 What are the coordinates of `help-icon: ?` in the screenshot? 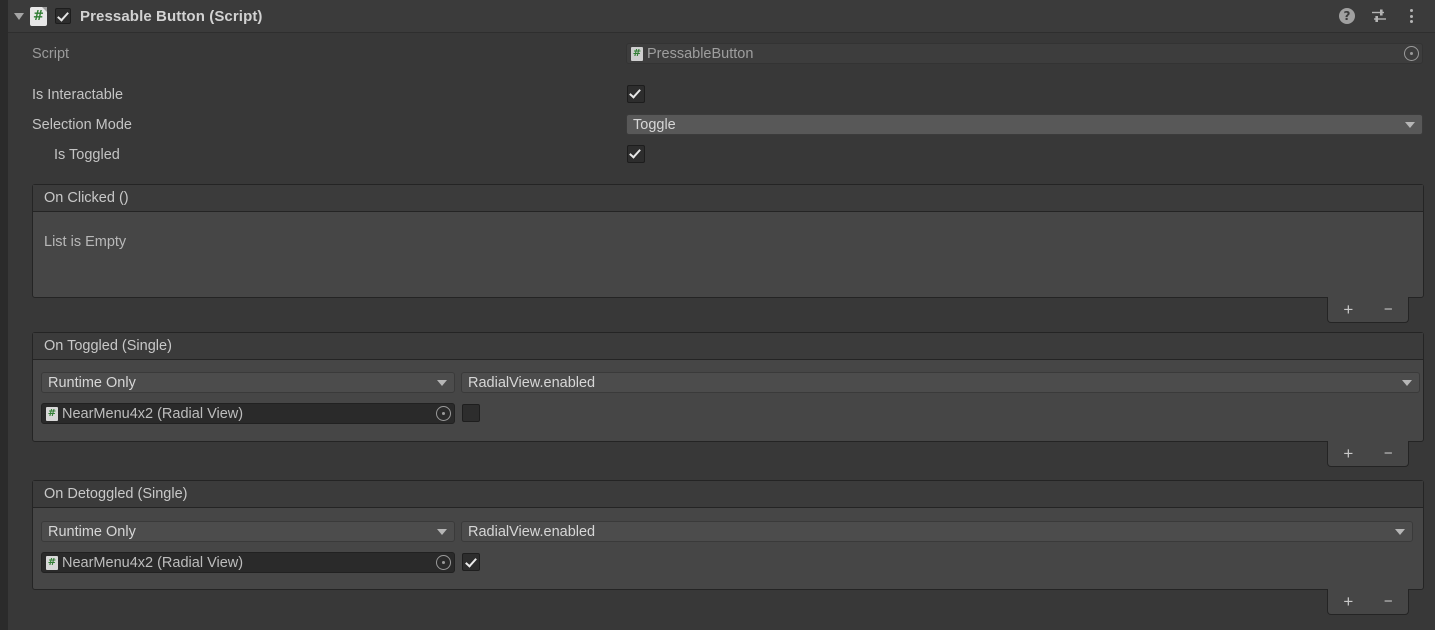 It's located at (1347, 16).